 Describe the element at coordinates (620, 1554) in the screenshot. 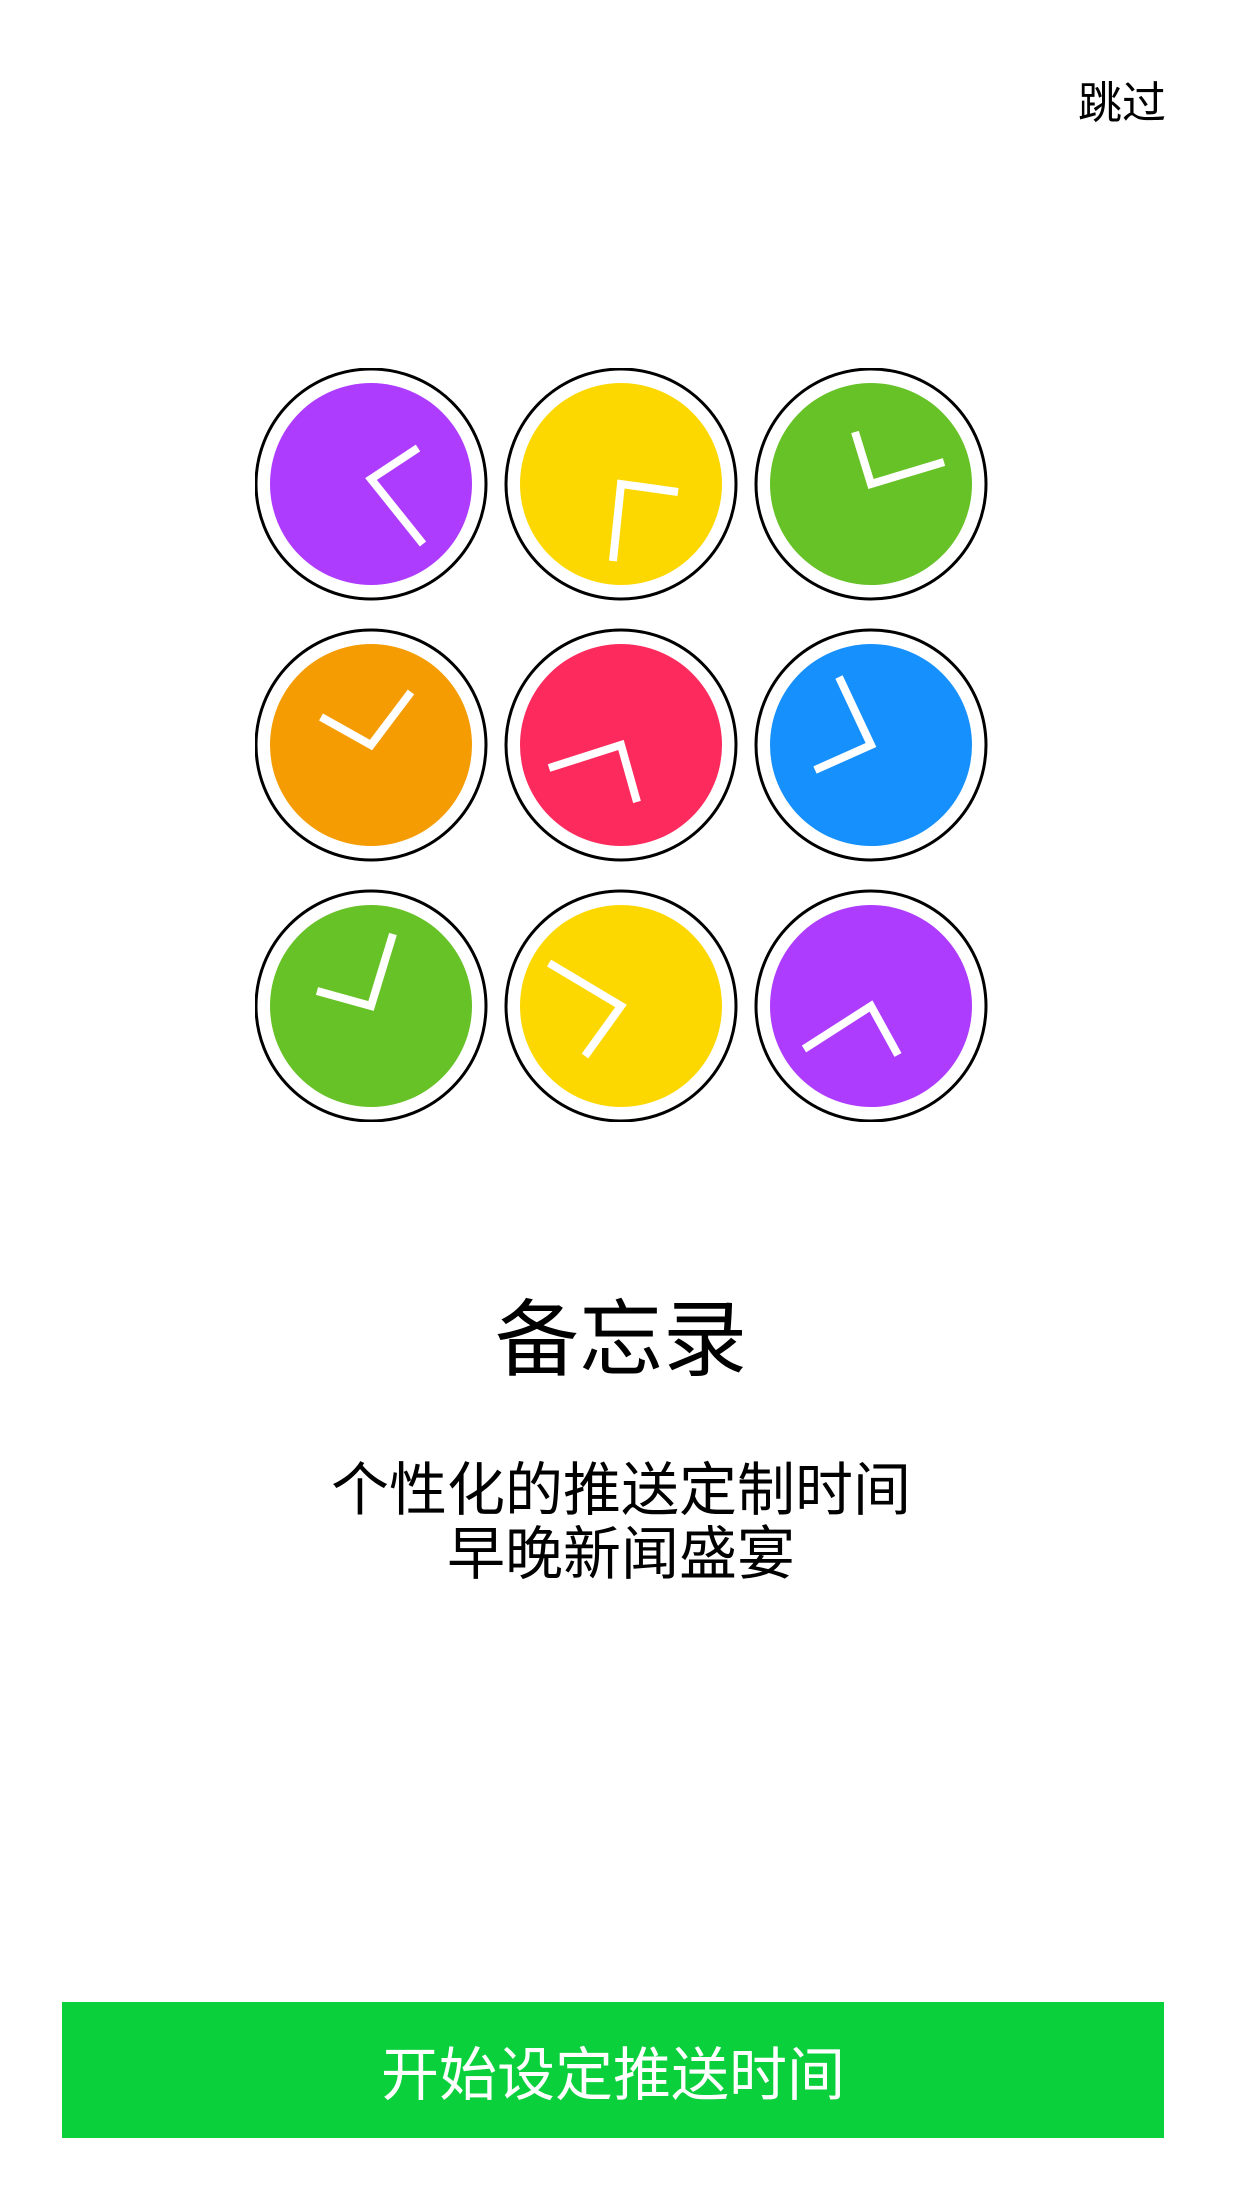

I see `subtitle-line-2: 早晚新闻盛宴` at that location.